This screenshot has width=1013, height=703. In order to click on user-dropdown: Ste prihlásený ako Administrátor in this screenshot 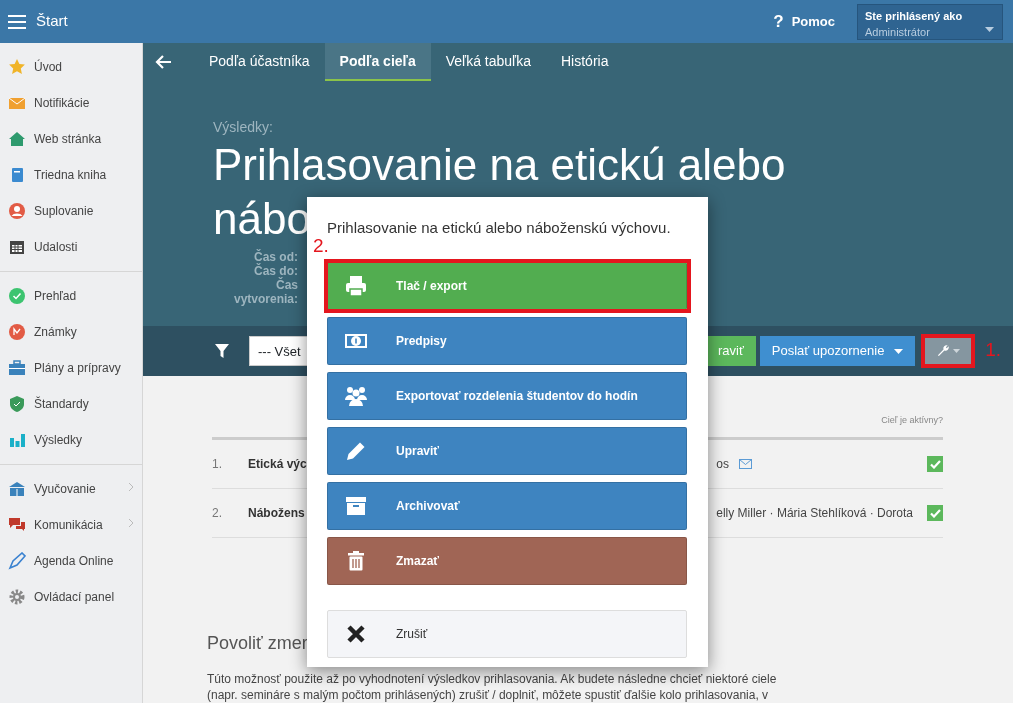, I will do `click(930, 21)`.